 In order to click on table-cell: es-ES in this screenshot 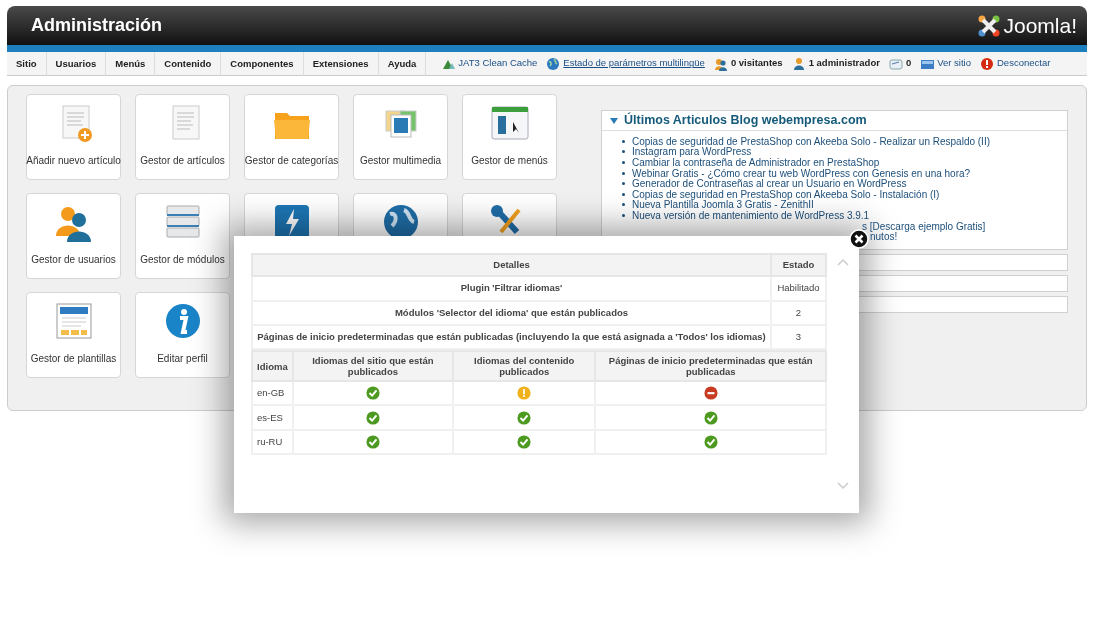, I will do `click(272, 417)`.